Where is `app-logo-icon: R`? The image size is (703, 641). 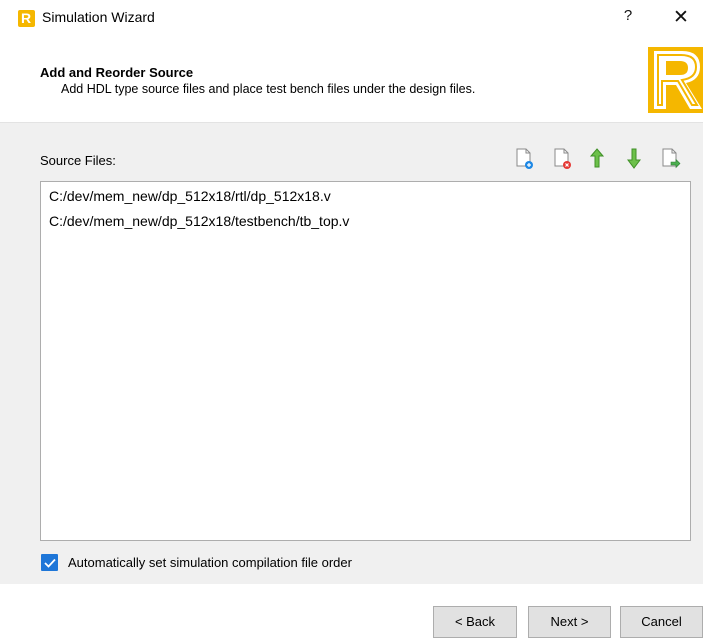
app-logo-icon: R is located at coordinates (26, 18).